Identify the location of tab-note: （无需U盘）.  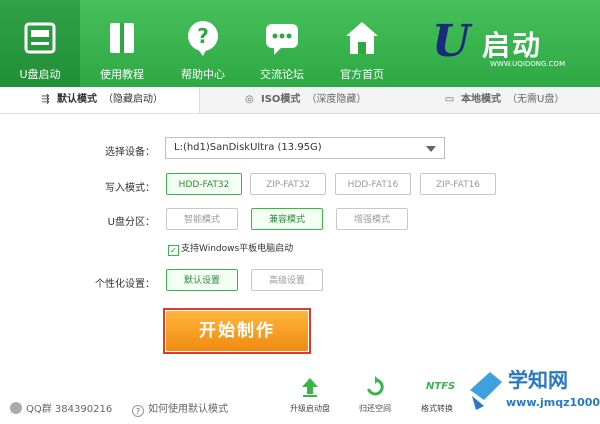
(536, 99).